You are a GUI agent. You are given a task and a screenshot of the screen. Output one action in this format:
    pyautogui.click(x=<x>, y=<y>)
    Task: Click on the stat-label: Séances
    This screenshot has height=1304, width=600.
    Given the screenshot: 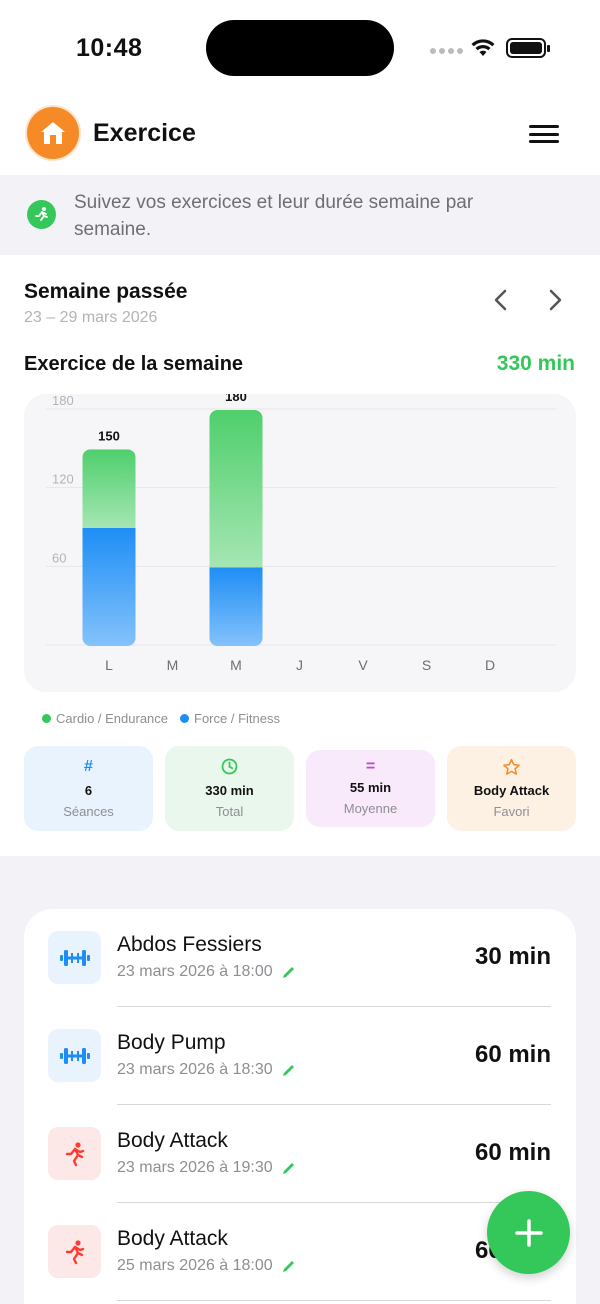 What is the action you would take?
    pyautogui.click(x=88, y=811)
    